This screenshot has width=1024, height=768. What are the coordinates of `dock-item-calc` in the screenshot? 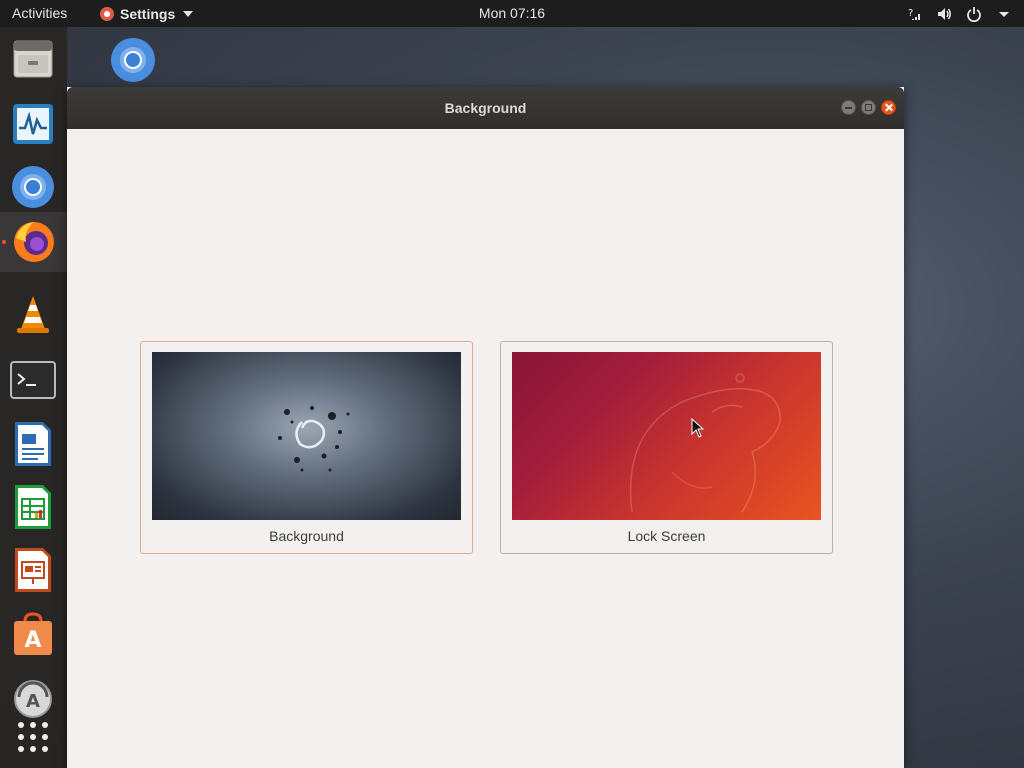 It's located at (33, 507).